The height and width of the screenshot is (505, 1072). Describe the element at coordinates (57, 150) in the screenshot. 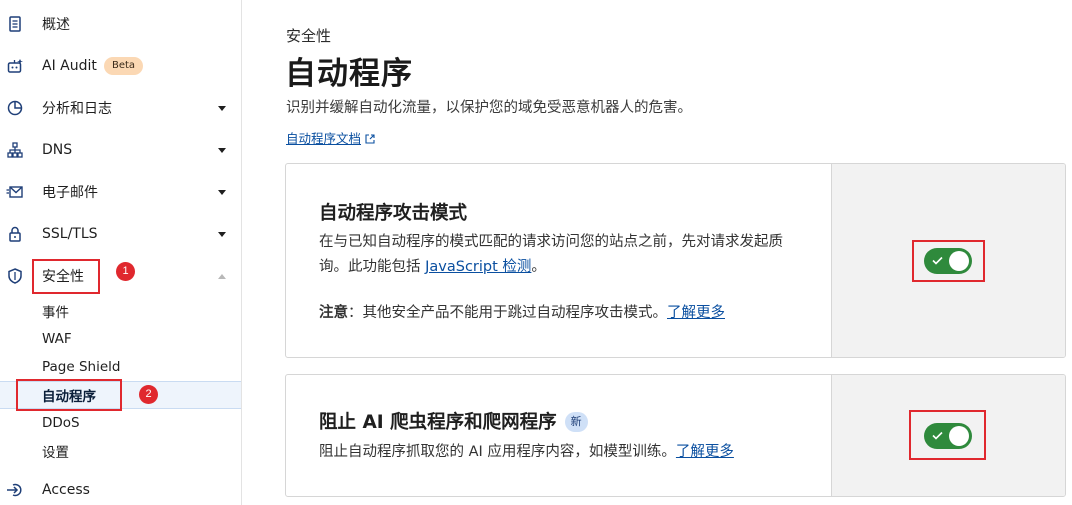

I see `sidebar-item-label: DNS` at that location.